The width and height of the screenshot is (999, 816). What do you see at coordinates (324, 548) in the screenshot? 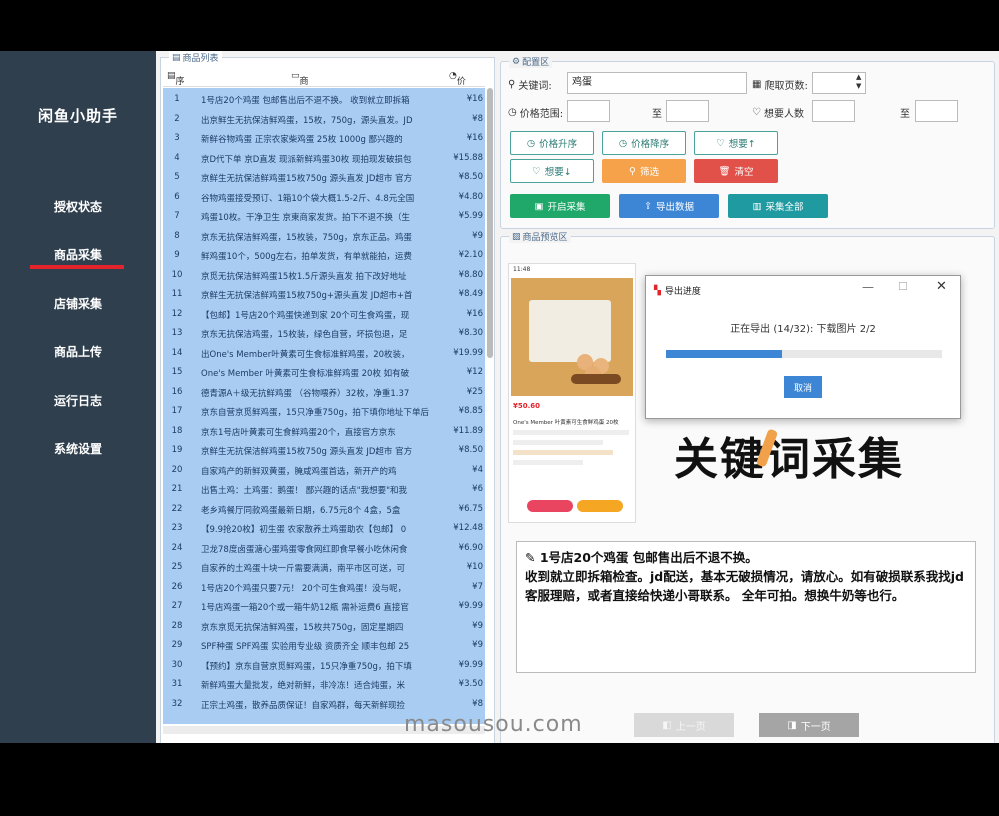
I see `table-row: 24 卫龙78度卤蛋溏心蛋鸡蛋零食网红即食早餐小吃休闲食 ¥6.90` at bounding box center [324, 548].